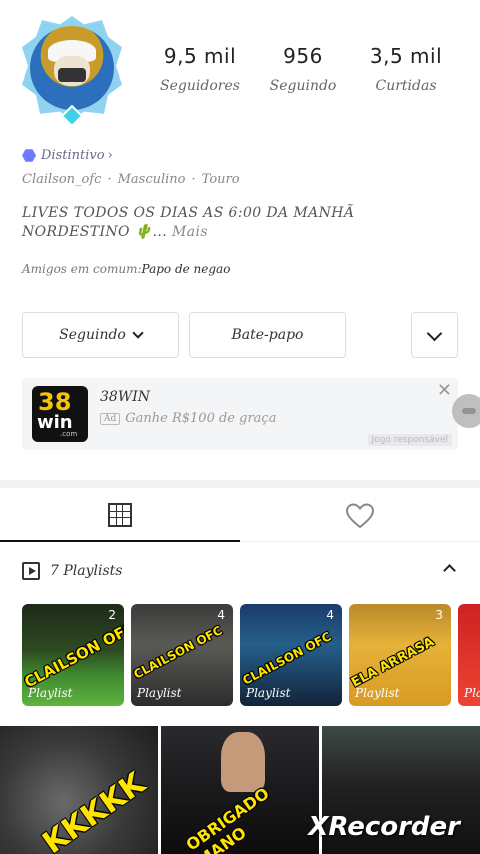 Image resolution: width=480 pixels, height=854 pixels. What do you see at coordinates (29, 155) in the screenshot?
I see `badge-icon` at bounding box center [29, 155].